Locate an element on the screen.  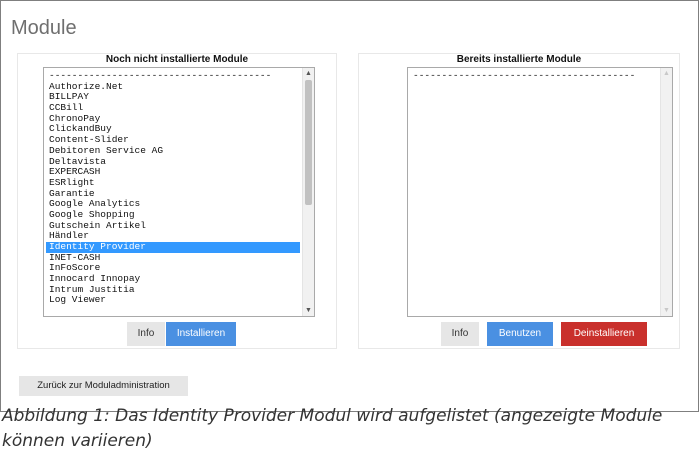
page-title: Module is located at coordinates (44, 28).